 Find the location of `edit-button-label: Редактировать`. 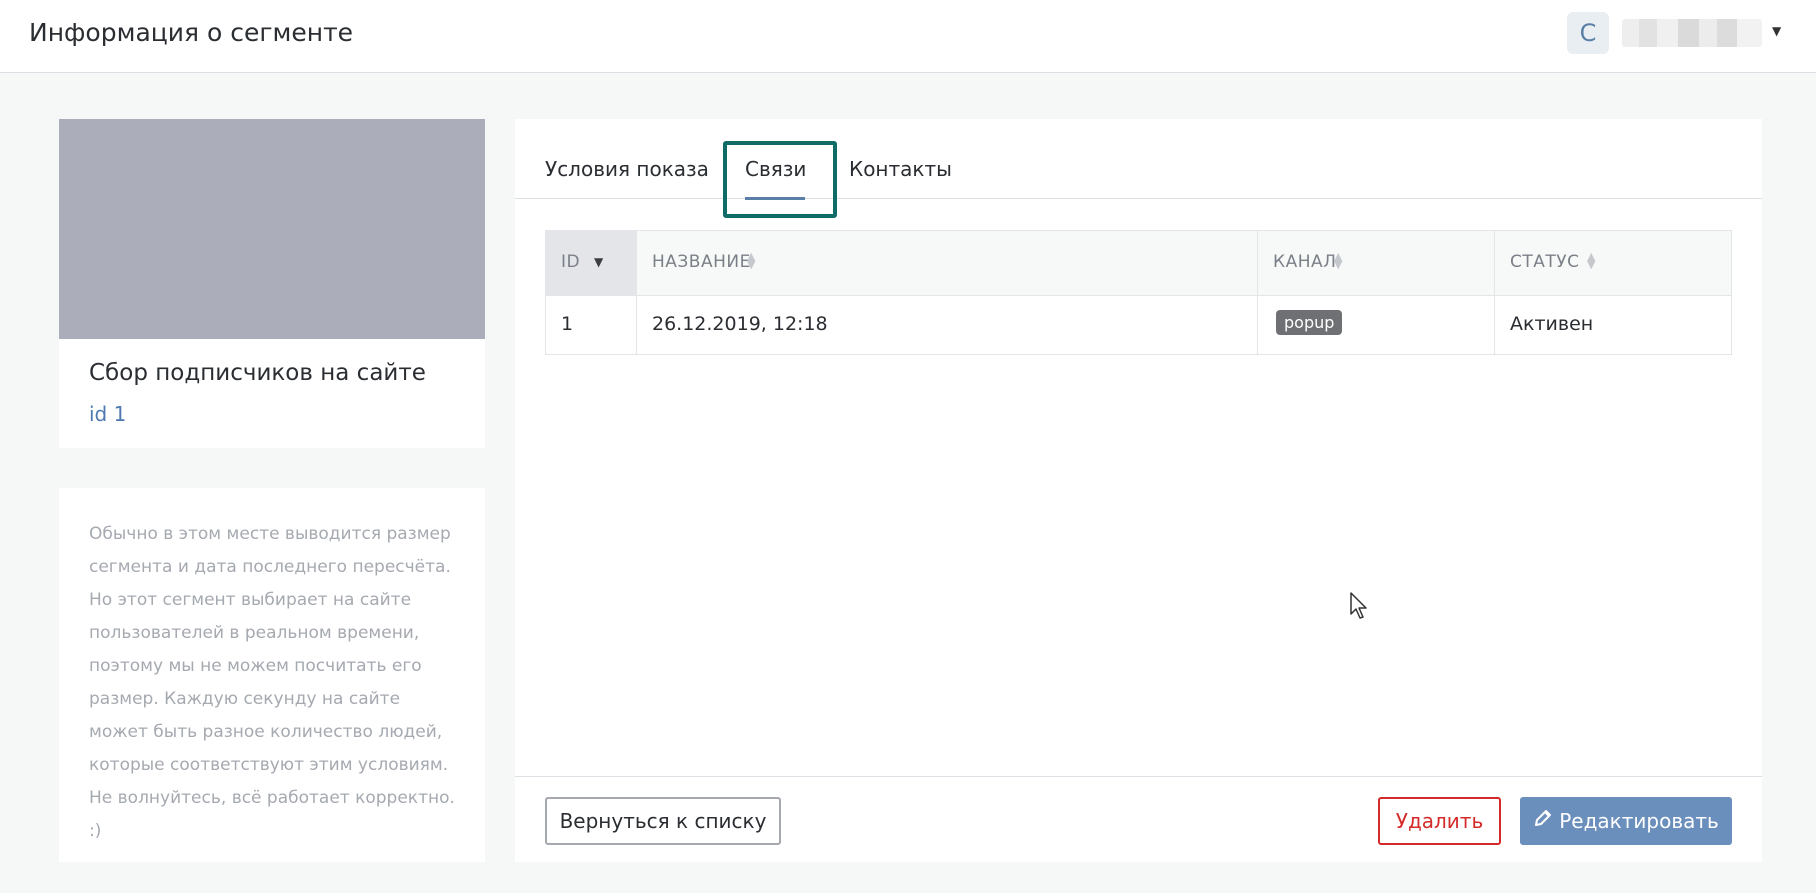

edit-button-label: Редактировать is located at coordinates (1639, 821).